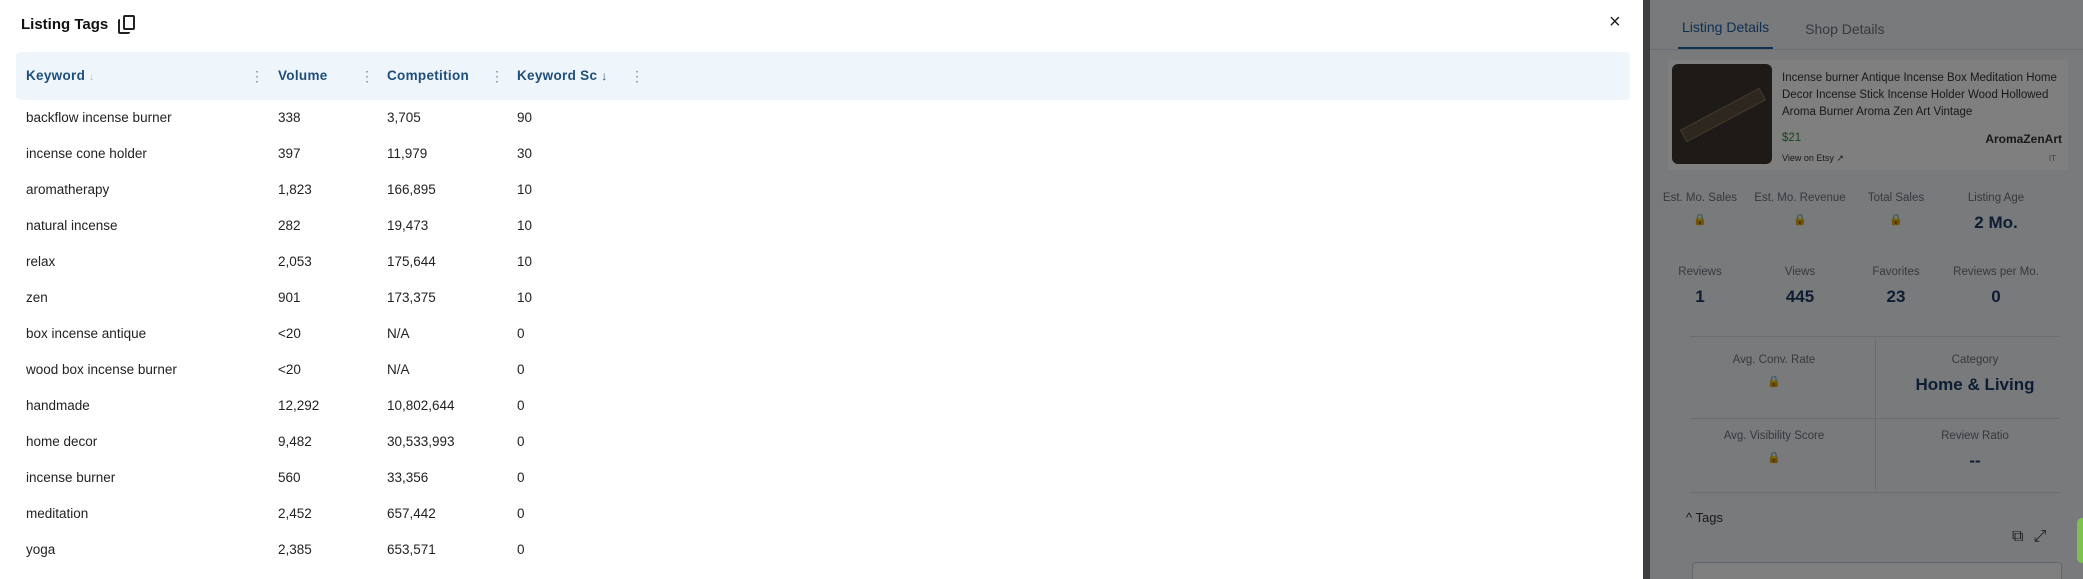 Image resolution: width=2083 pixels, height=579 pixels. I want to click on shop-name: AromaZenArt, so click(2023, 139).